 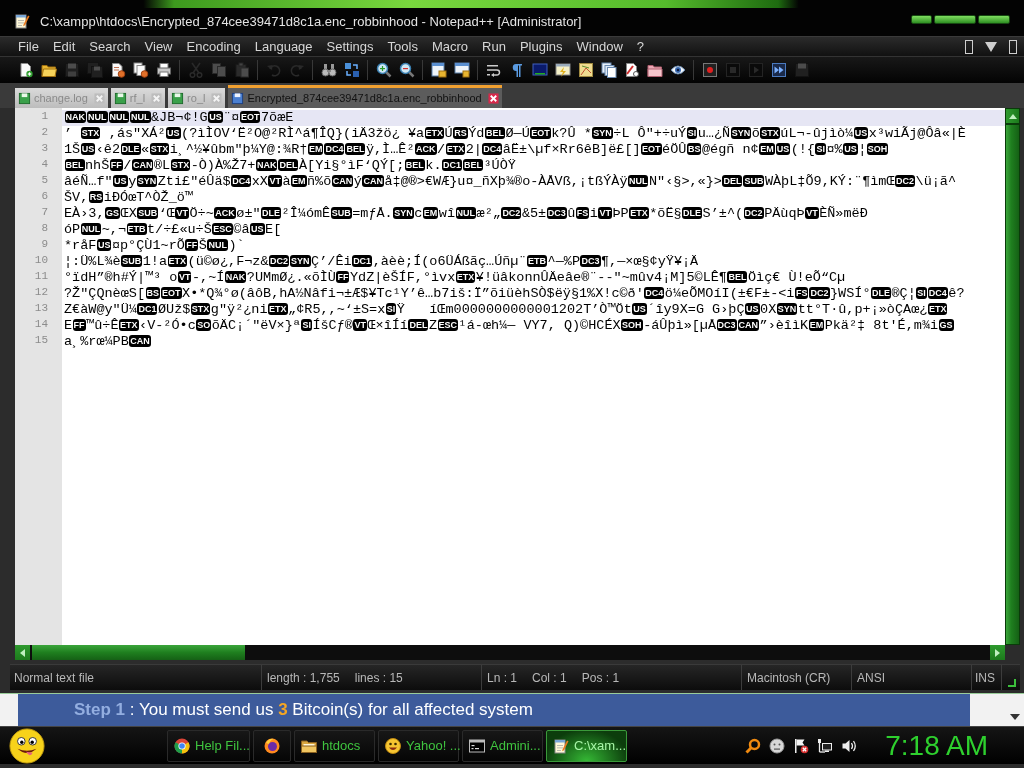 I want to click on close-files-icon, so click(x=140, y=70).